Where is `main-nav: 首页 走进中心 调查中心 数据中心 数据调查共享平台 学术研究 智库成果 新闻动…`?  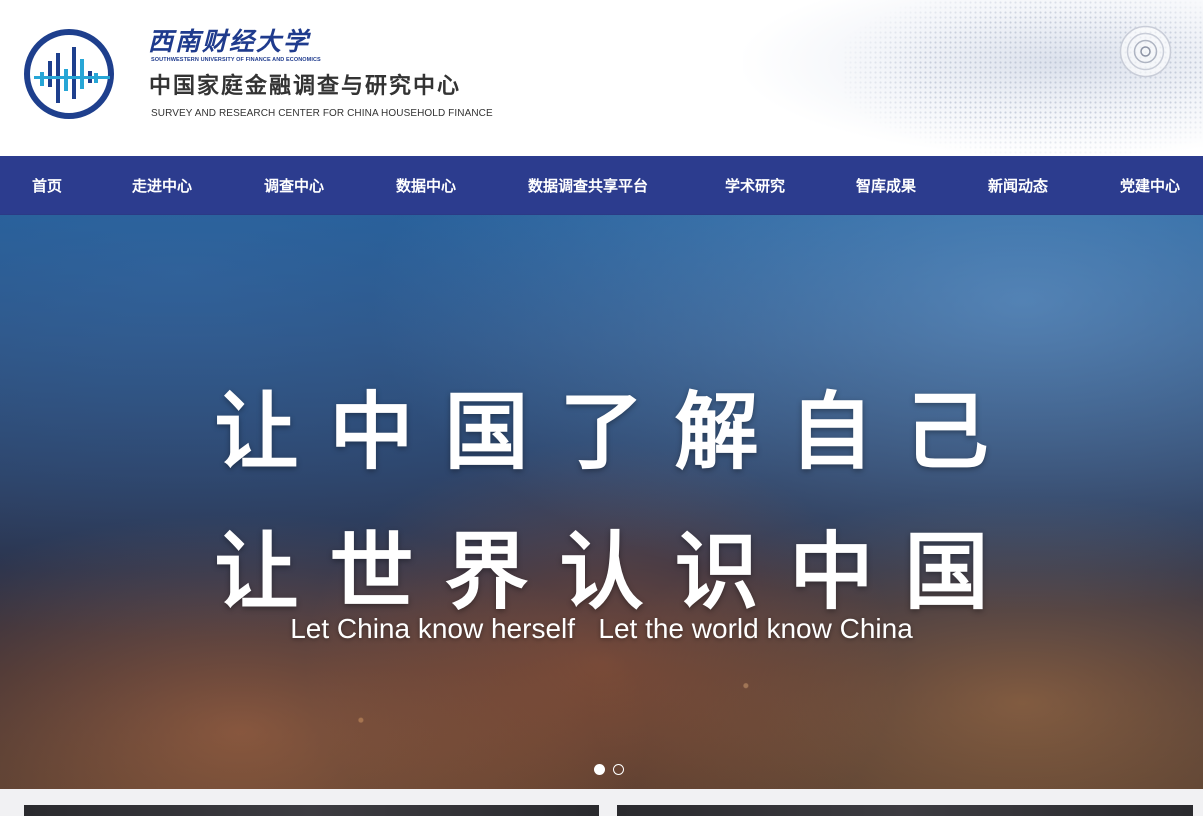 main-nav: 首页 走进中心 调查中心 数据中心 数据调查共享平台 学术研究 智库成果 新闻动… is located at coordinates (601, 185).